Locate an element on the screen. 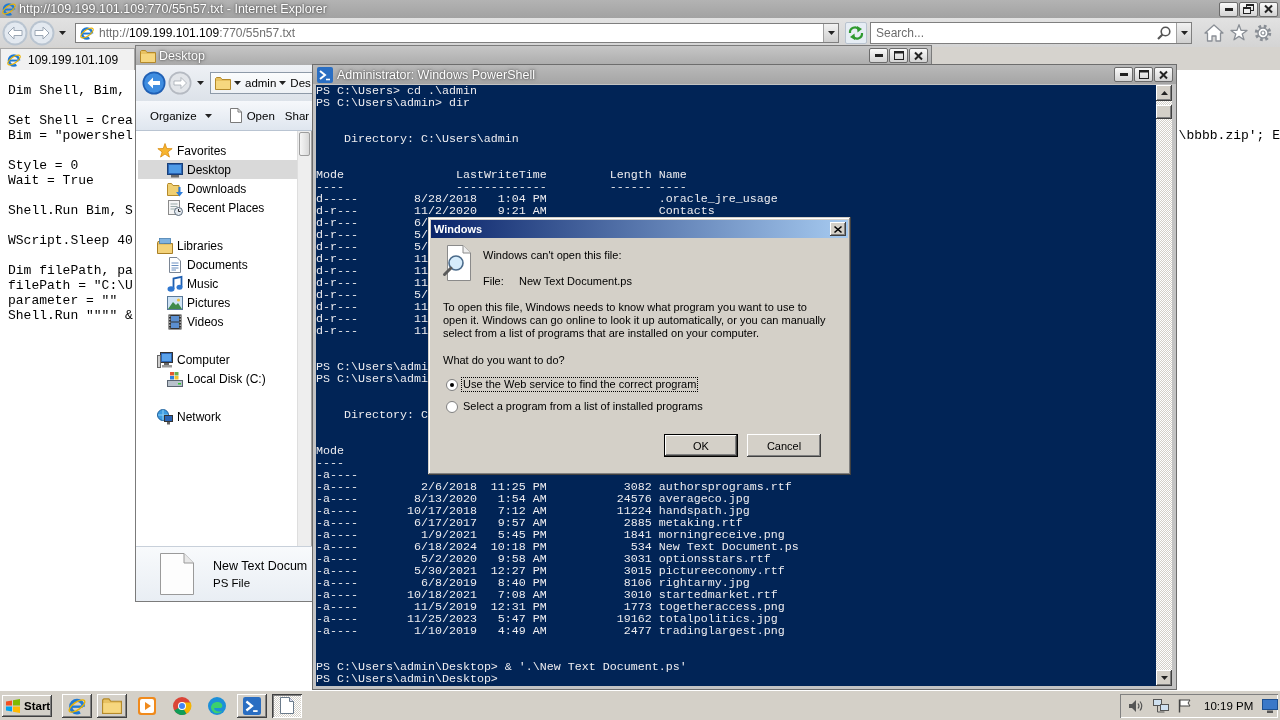 This screenshot has width=1280, height=720. flag-icon is located at coordinates (1184, 705).